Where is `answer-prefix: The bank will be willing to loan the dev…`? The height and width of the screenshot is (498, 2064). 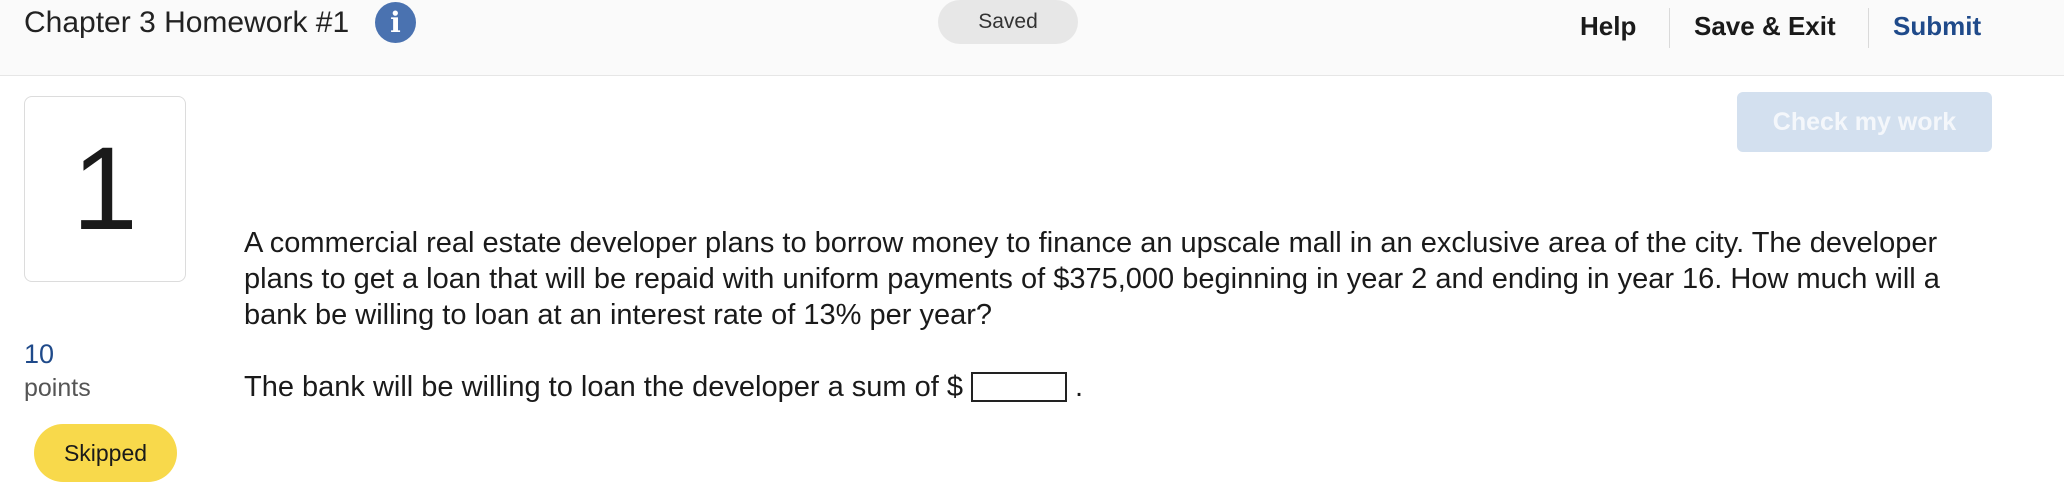 answer-prefix: The bank will be willing to loan the dev… is located at coordinates (603, 387).